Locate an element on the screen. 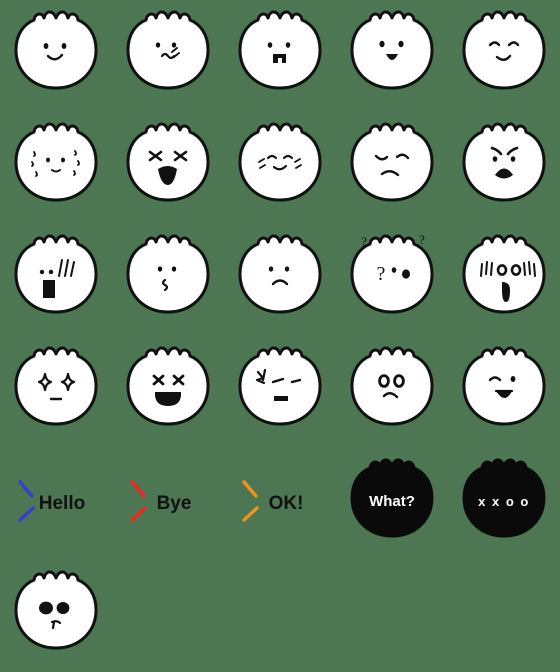  nervous-sweat-face is located at coordinates (56, 168).